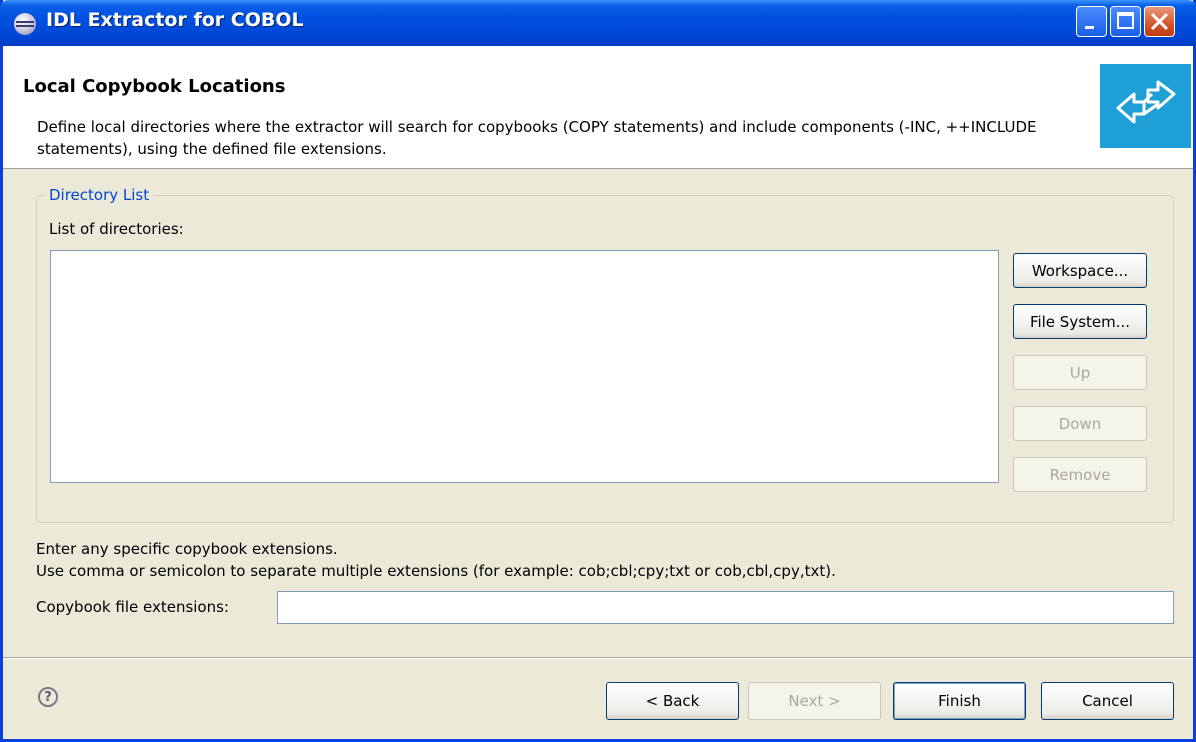 The height and width of the screenshot is (742, 1196). I want to click on window-title: IDL Extractor for COBOL, so click(175, 20).